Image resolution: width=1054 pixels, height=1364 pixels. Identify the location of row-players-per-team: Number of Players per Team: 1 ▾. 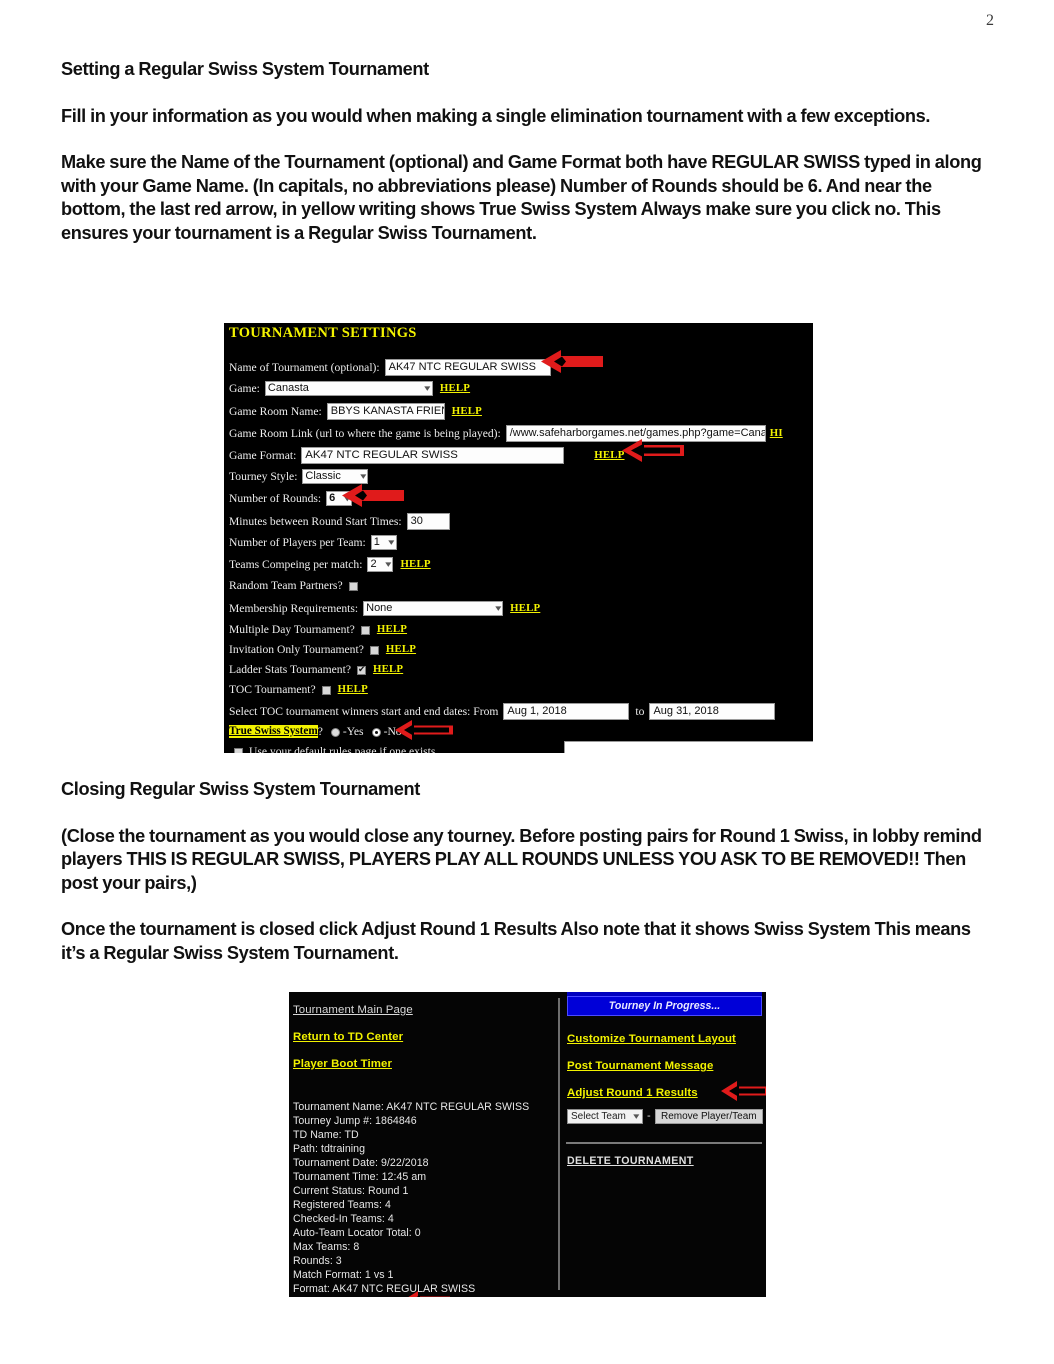
(313, 542).